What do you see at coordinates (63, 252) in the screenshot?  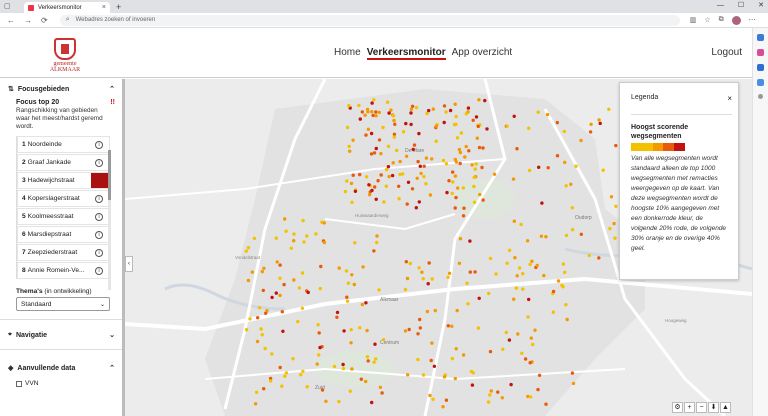 I see `list-item: 7 Zeepziederstraat i` at bounding box center [63, 252].